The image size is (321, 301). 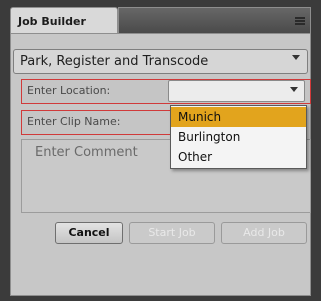 I want to click on start-job-button: Start Job, so click(x=172, y=233).